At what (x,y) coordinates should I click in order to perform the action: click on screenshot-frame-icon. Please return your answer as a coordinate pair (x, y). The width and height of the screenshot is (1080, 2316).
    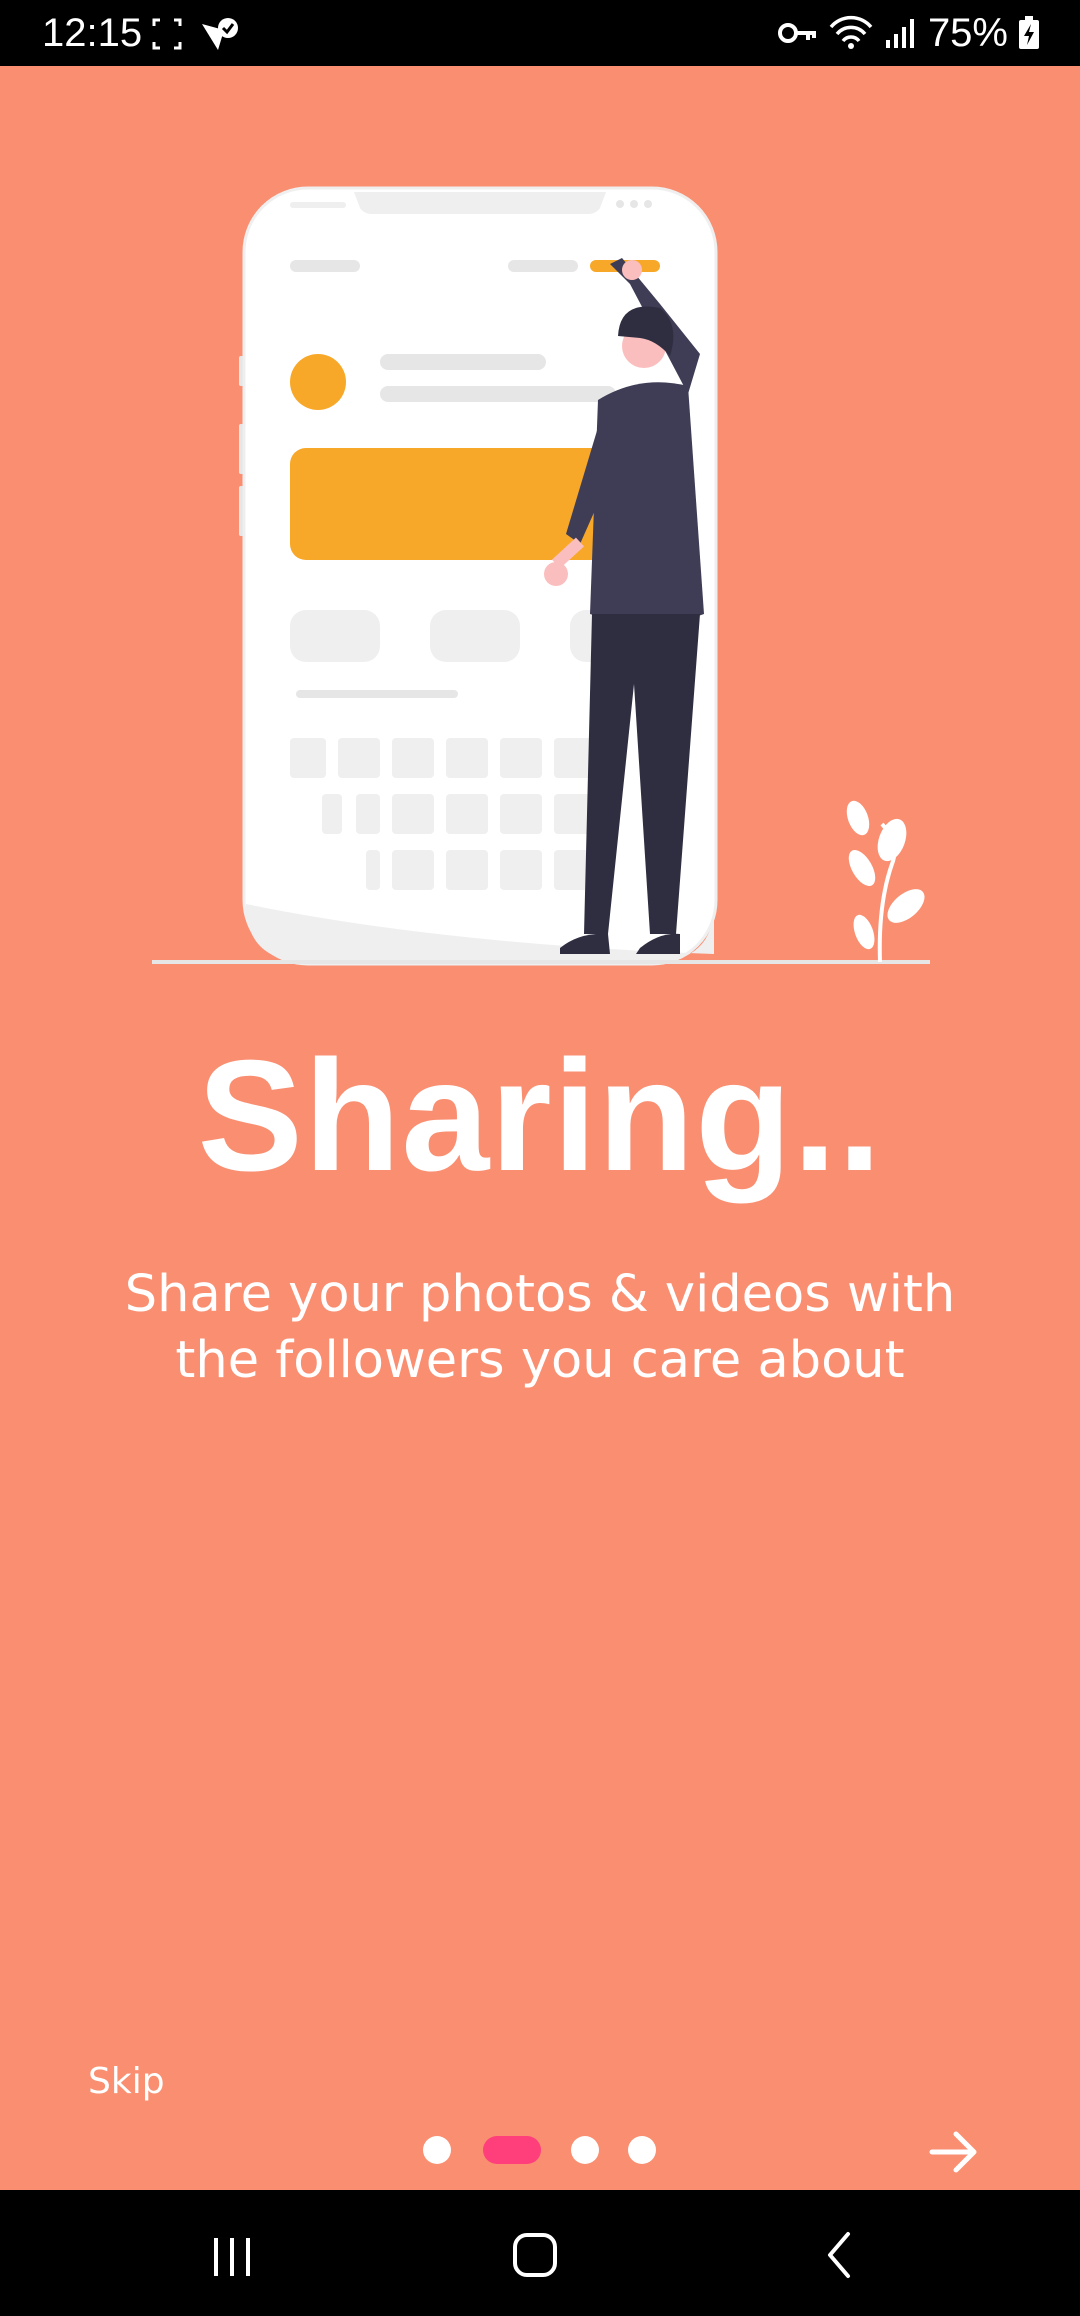
    Looking at the image, I should click on (167, 34).